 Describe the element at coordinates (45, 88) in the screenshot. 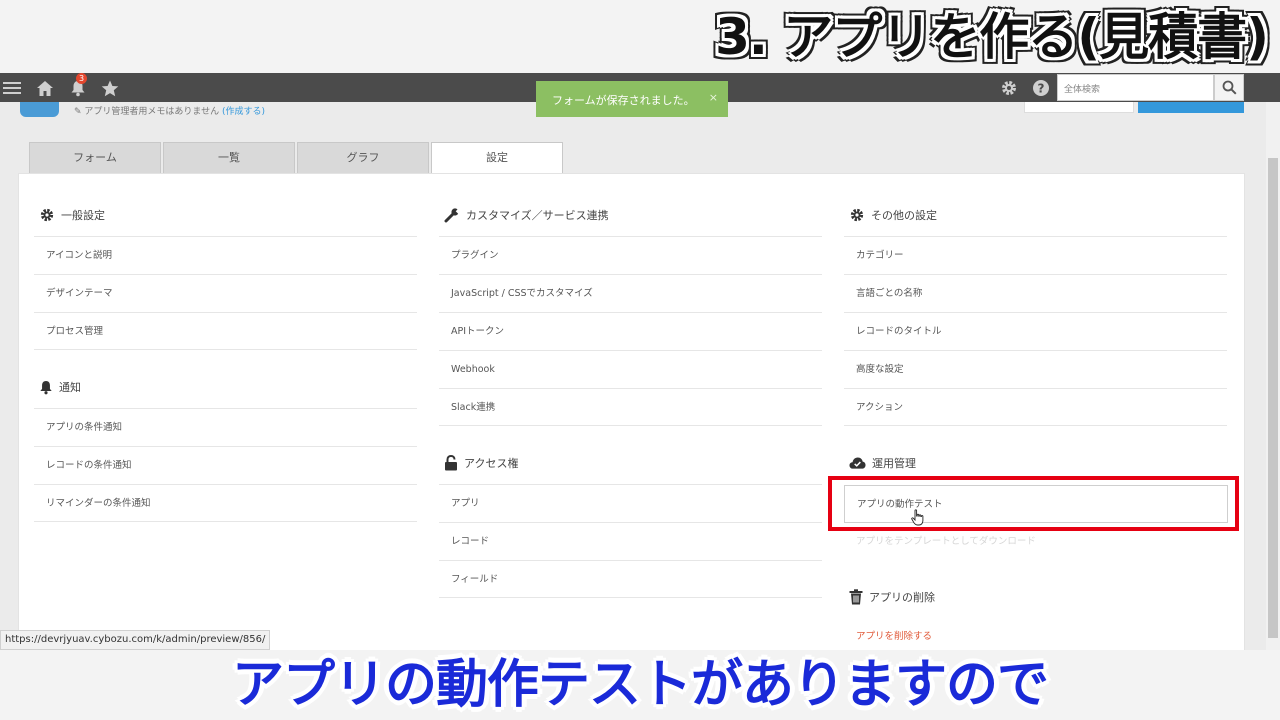

I see `home-icon` at that location.